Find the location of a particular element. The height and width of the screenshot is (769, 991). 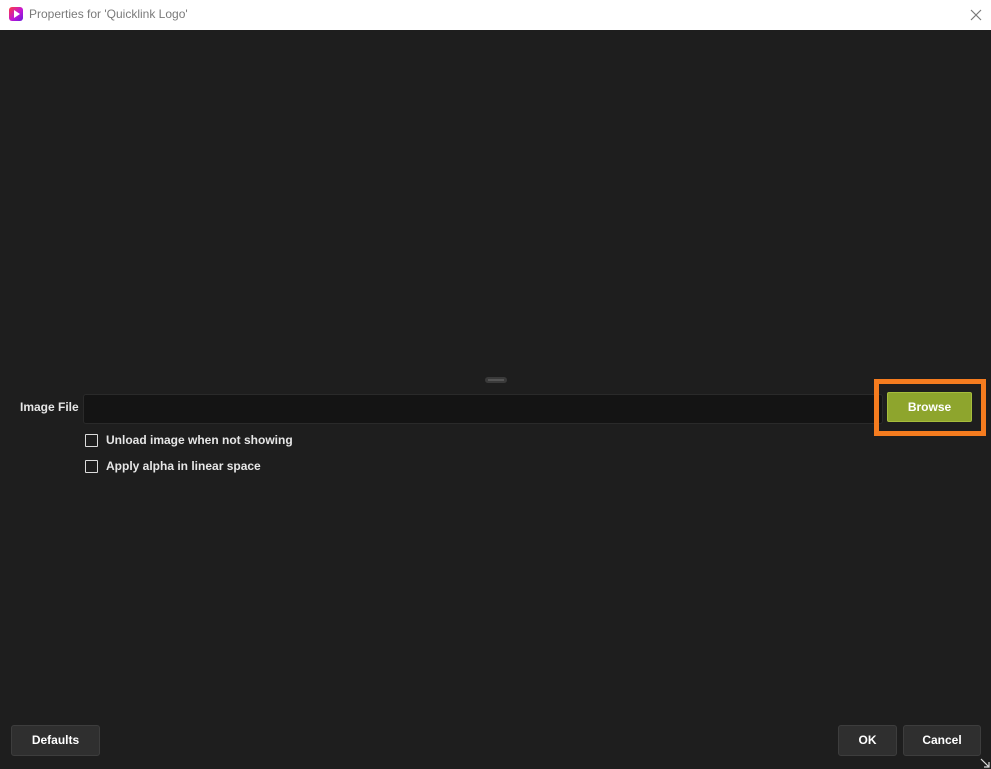

close-button is located at coordinates (976, 15).